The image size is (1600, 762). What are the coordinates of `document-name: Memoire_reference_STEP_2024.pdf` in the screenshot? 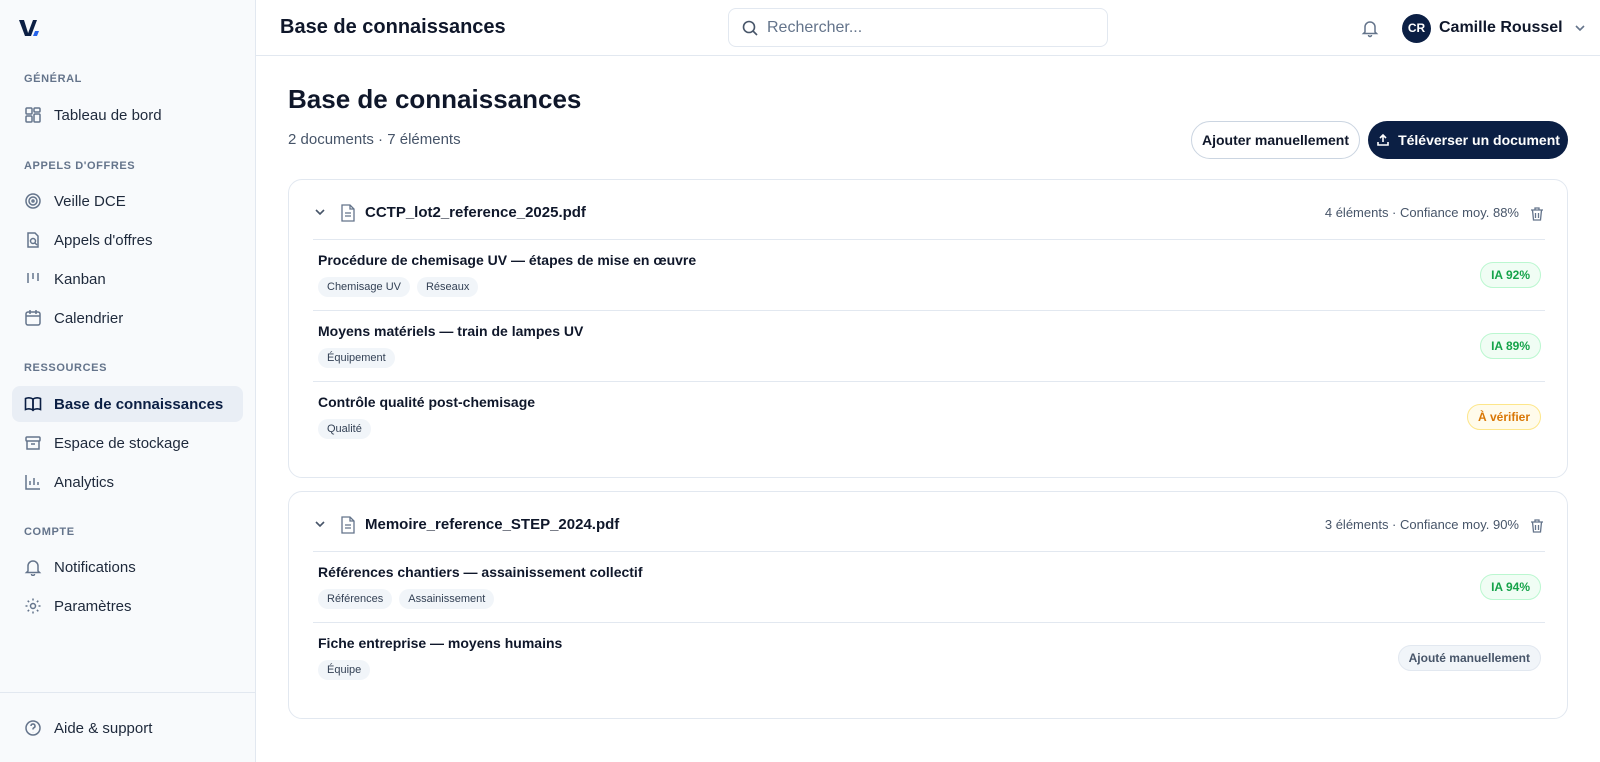 It's located at (492, 524).